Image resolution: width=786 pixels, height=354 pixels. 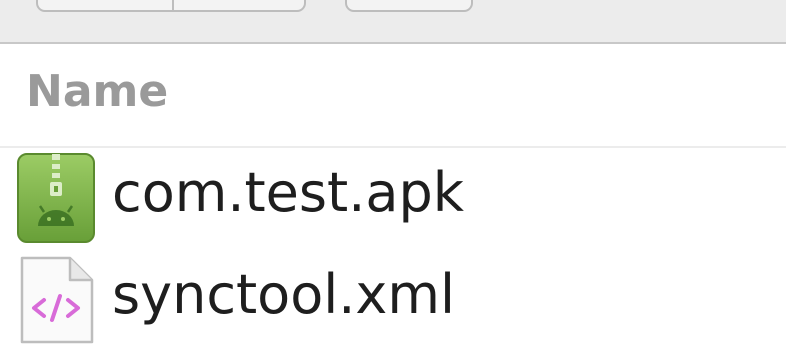 I want to click on toolbar-button-group, so click(x=171, y=6).